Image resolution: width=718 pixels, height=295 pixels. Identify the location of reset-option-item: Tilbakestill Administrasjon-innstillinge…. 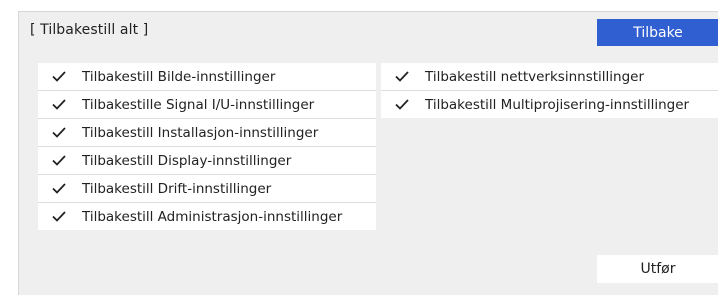
(207, 216).